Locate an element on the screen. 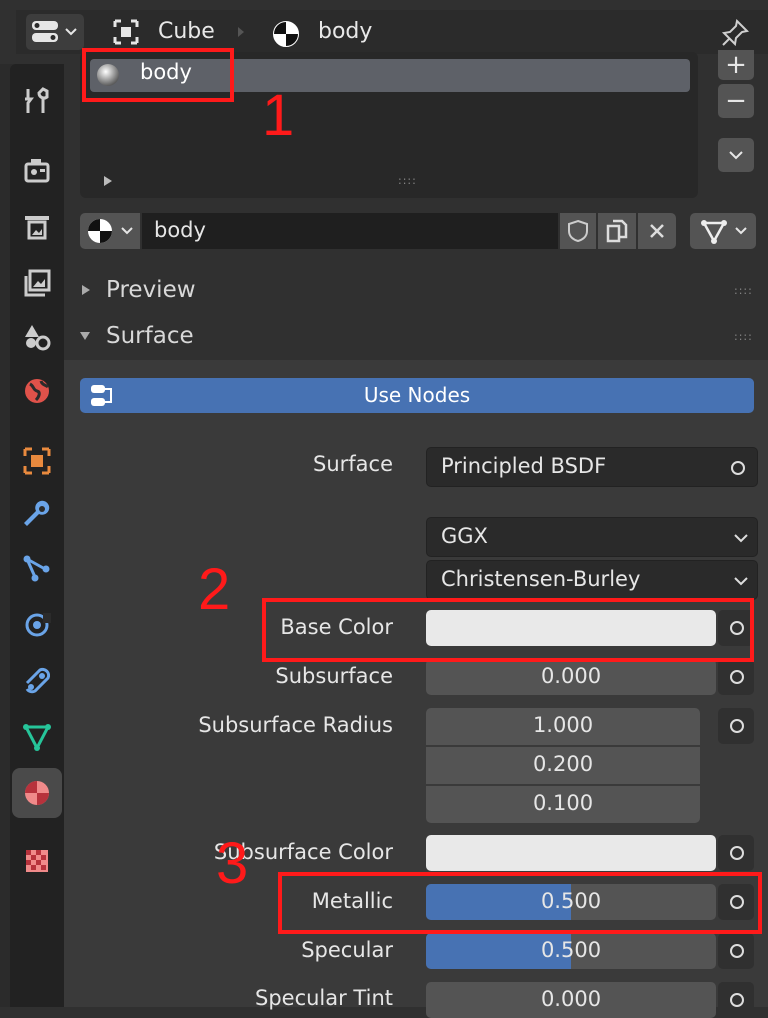 The height and width of the screenshot is (1018, 768). subsurface-value: 0.000 is located at coordinates (571, 676).